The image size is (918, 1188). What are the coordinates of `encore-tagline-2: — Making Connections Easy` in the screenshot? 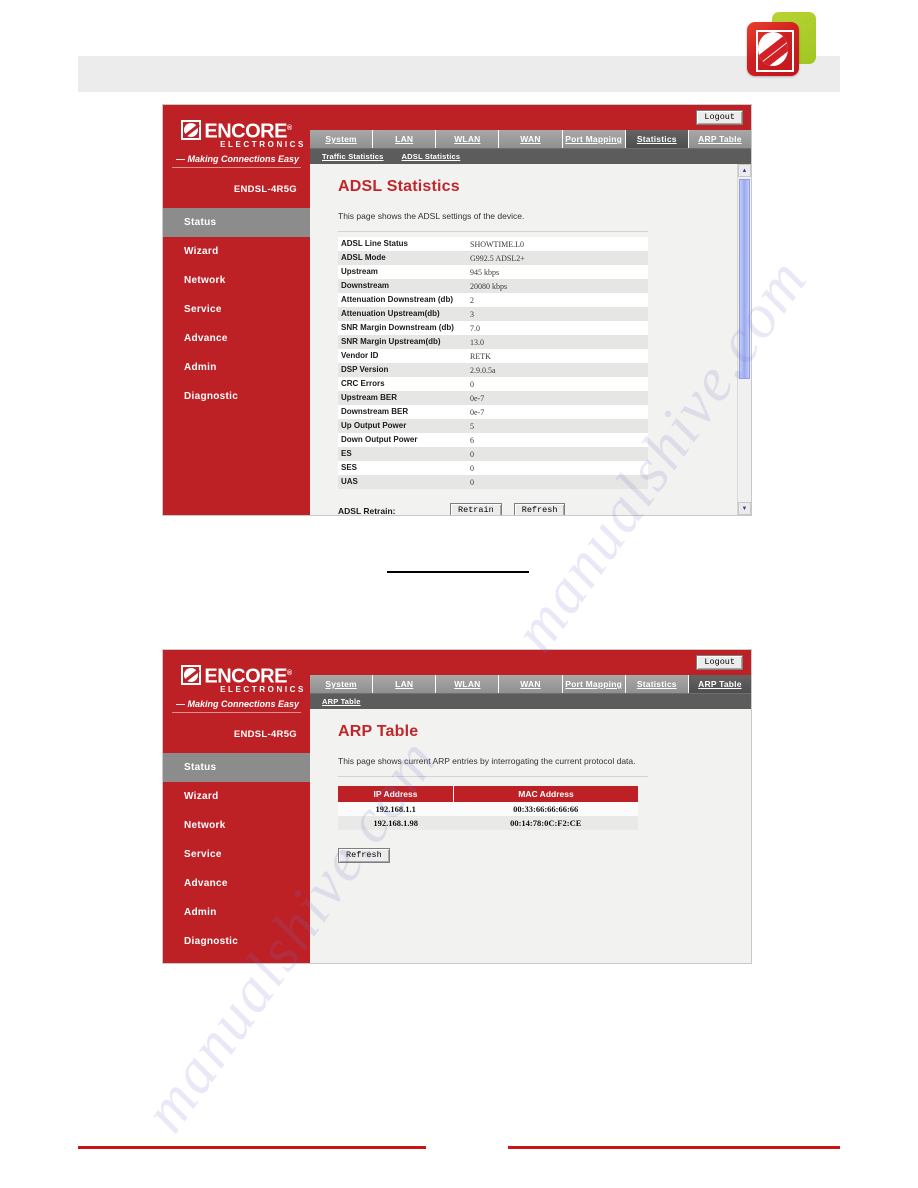 It's located at (236, 706).